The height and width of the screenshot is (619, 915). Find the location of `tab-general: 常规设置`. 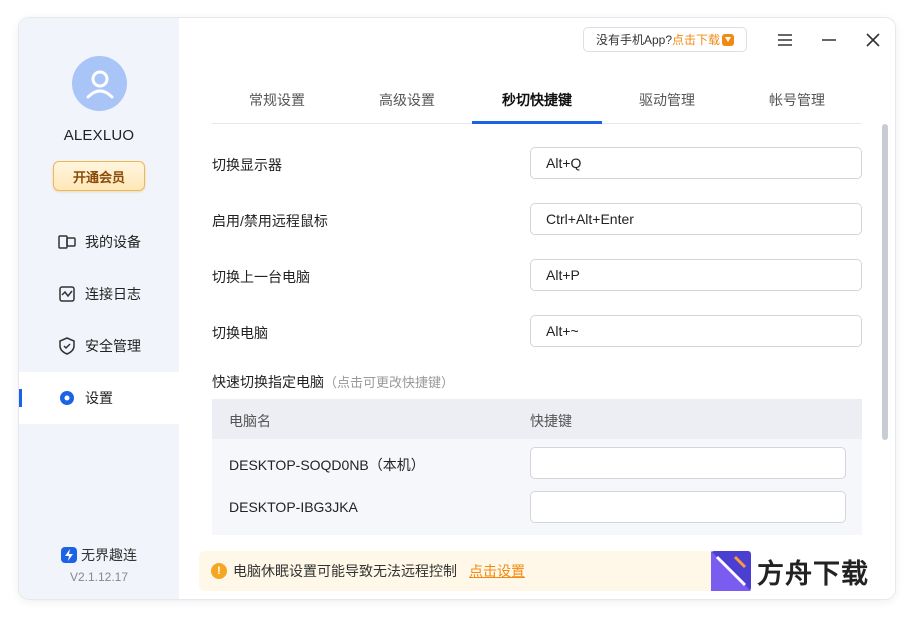

tab-general: 常规设置 is located at coordinates (277, 103).